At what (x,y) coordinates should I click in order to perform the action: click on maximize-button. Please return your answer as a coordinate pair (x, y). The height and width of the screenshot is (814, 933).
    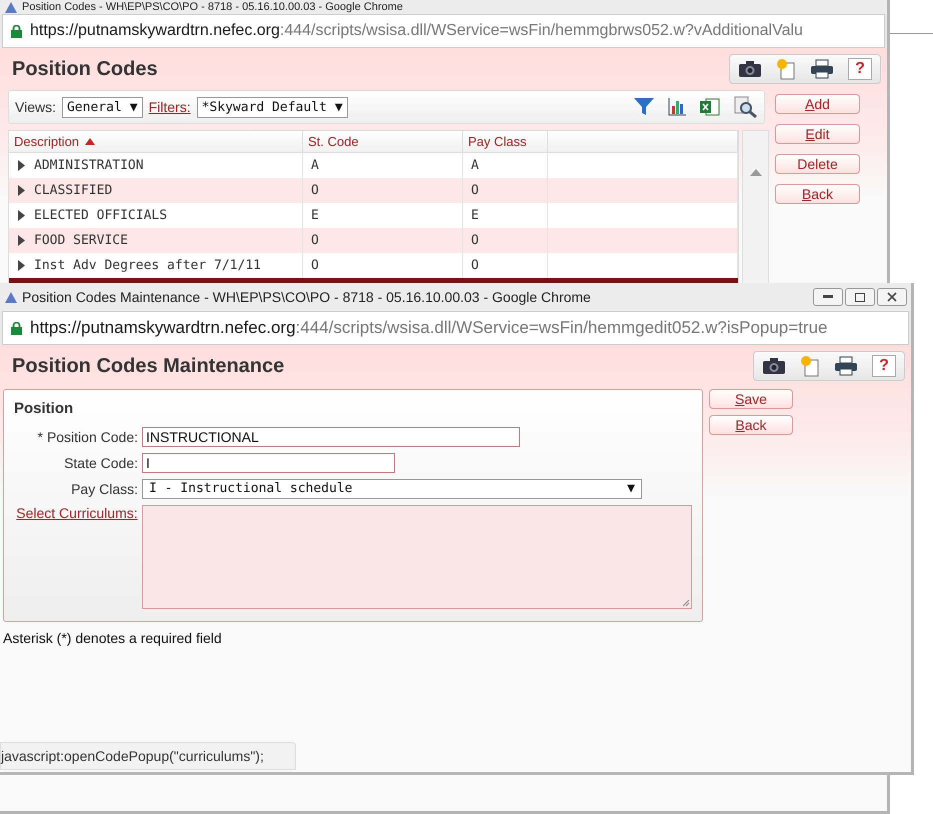
    Looking at the image, I should click on (860, 297).